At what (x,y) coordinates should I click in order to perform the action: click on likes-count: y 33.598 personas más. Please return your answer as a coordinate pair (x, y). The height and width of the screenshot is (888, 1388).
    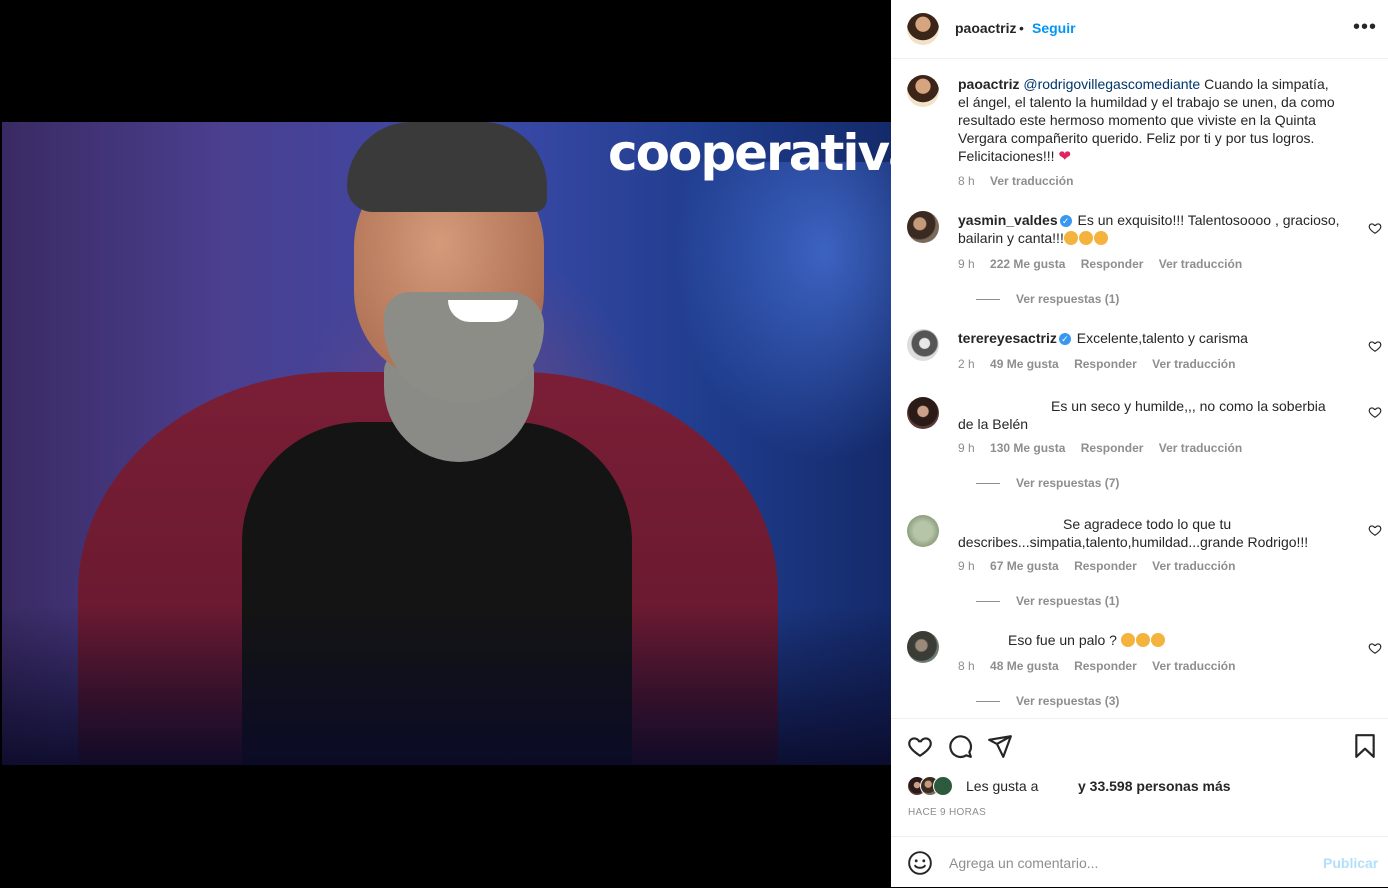
    Looking at the image, I should click on (1154, 786).